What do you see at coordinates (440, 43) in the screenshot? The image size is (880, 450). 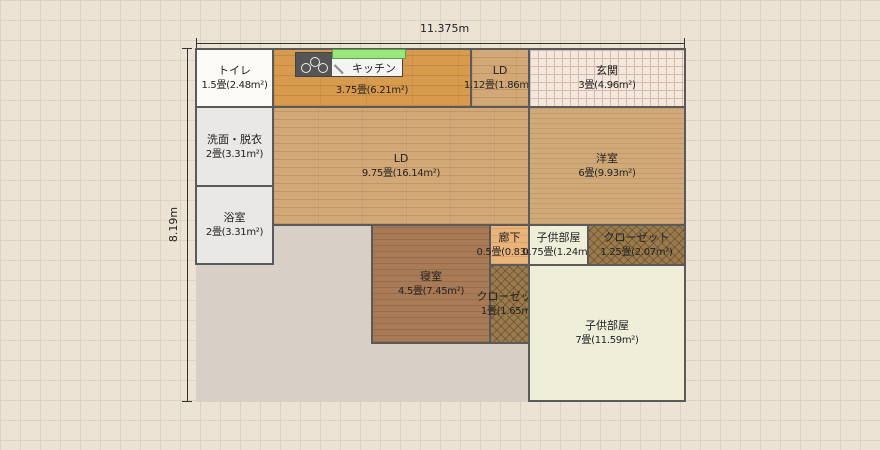 I see `width-dimension-line` at bounding box center [440, 43].